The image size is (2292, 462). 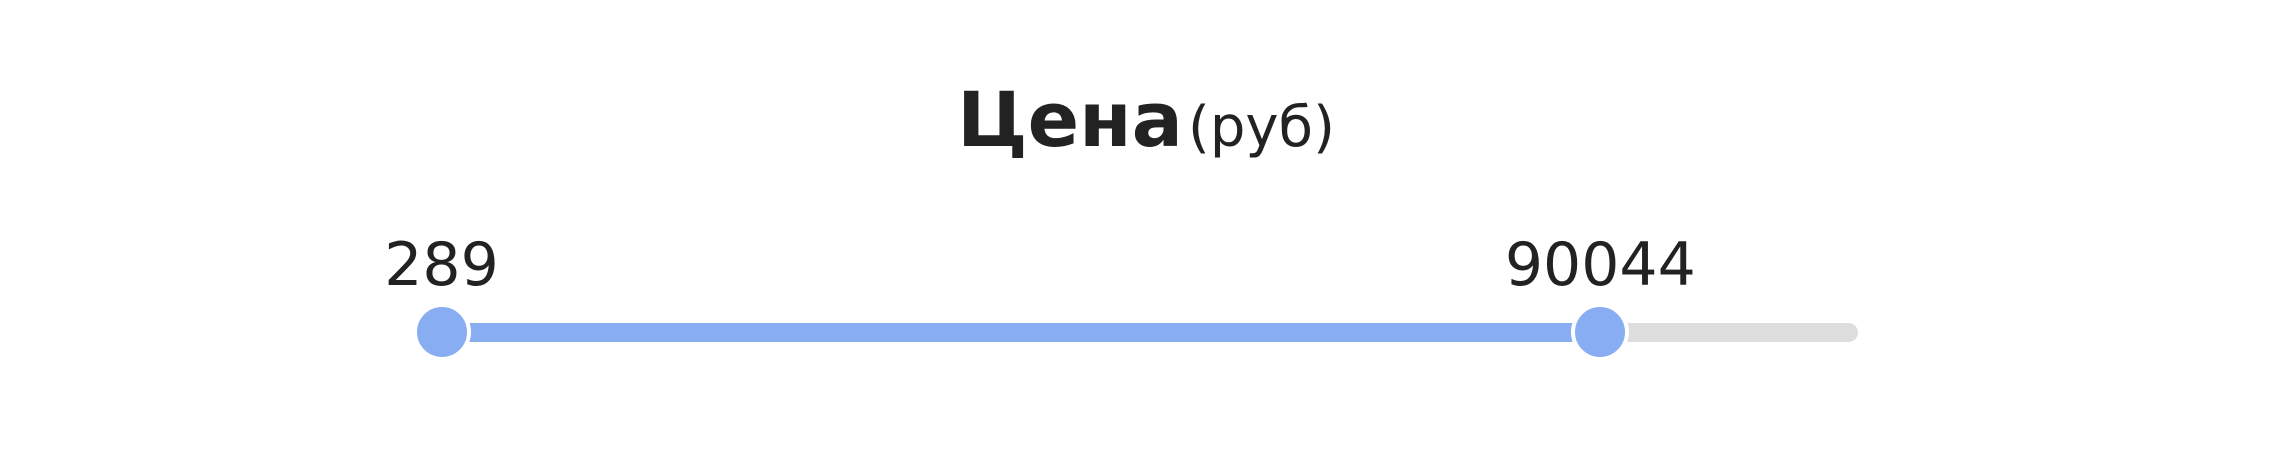 What do you see at coordinates (1070, 119) in the screenshot?
I see `filter-title-label: Цена` at bounding box center [1070, 119].